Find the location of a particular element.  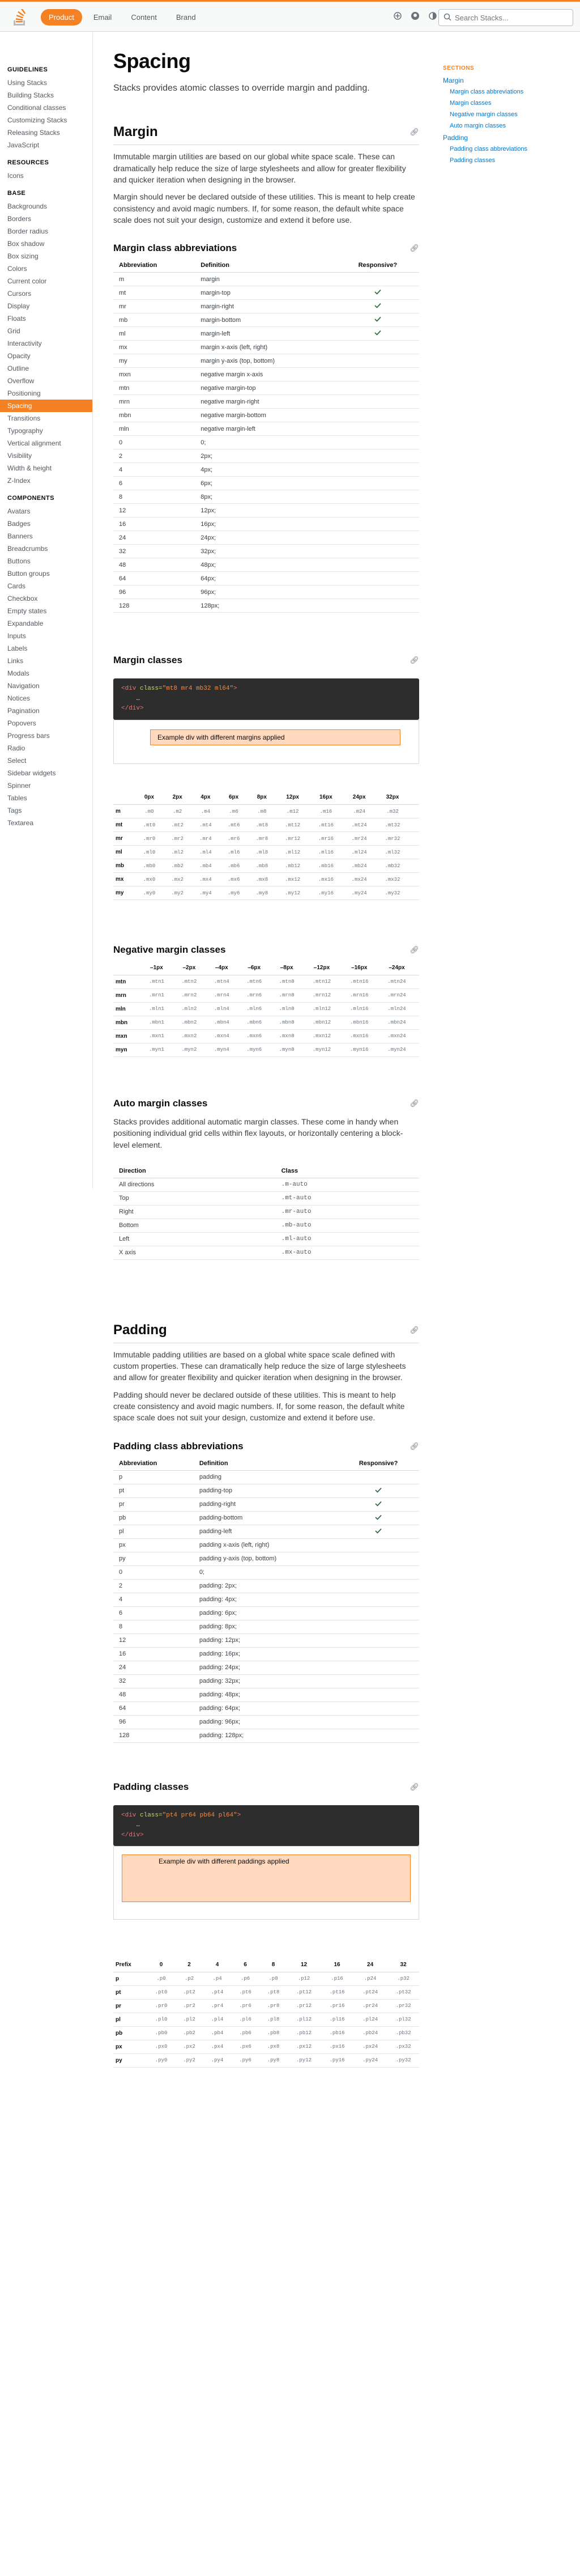

sidebar-item-button-groups: Button groups is located at coordinates (46, 573).